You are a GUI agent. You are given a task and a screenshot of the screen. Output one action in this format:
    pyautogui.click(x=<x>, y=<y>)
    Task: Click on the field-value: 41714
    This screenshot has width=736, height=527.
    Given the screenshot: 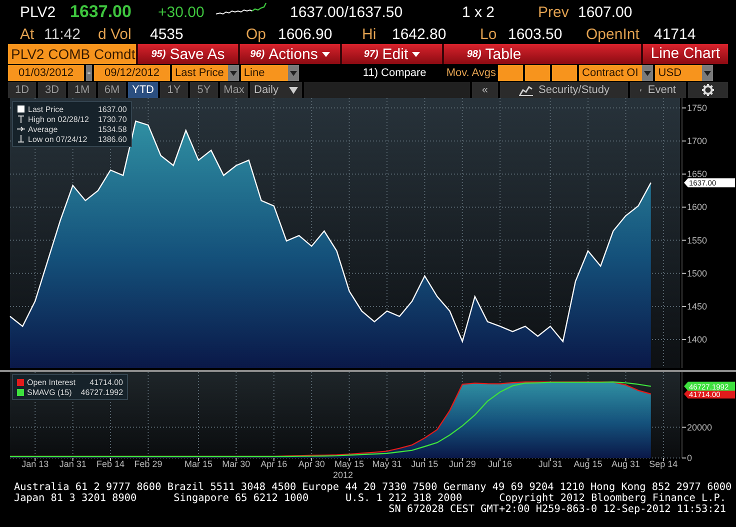 What is the action you would take?
    pyautogui.click(x=675, y=34)
    